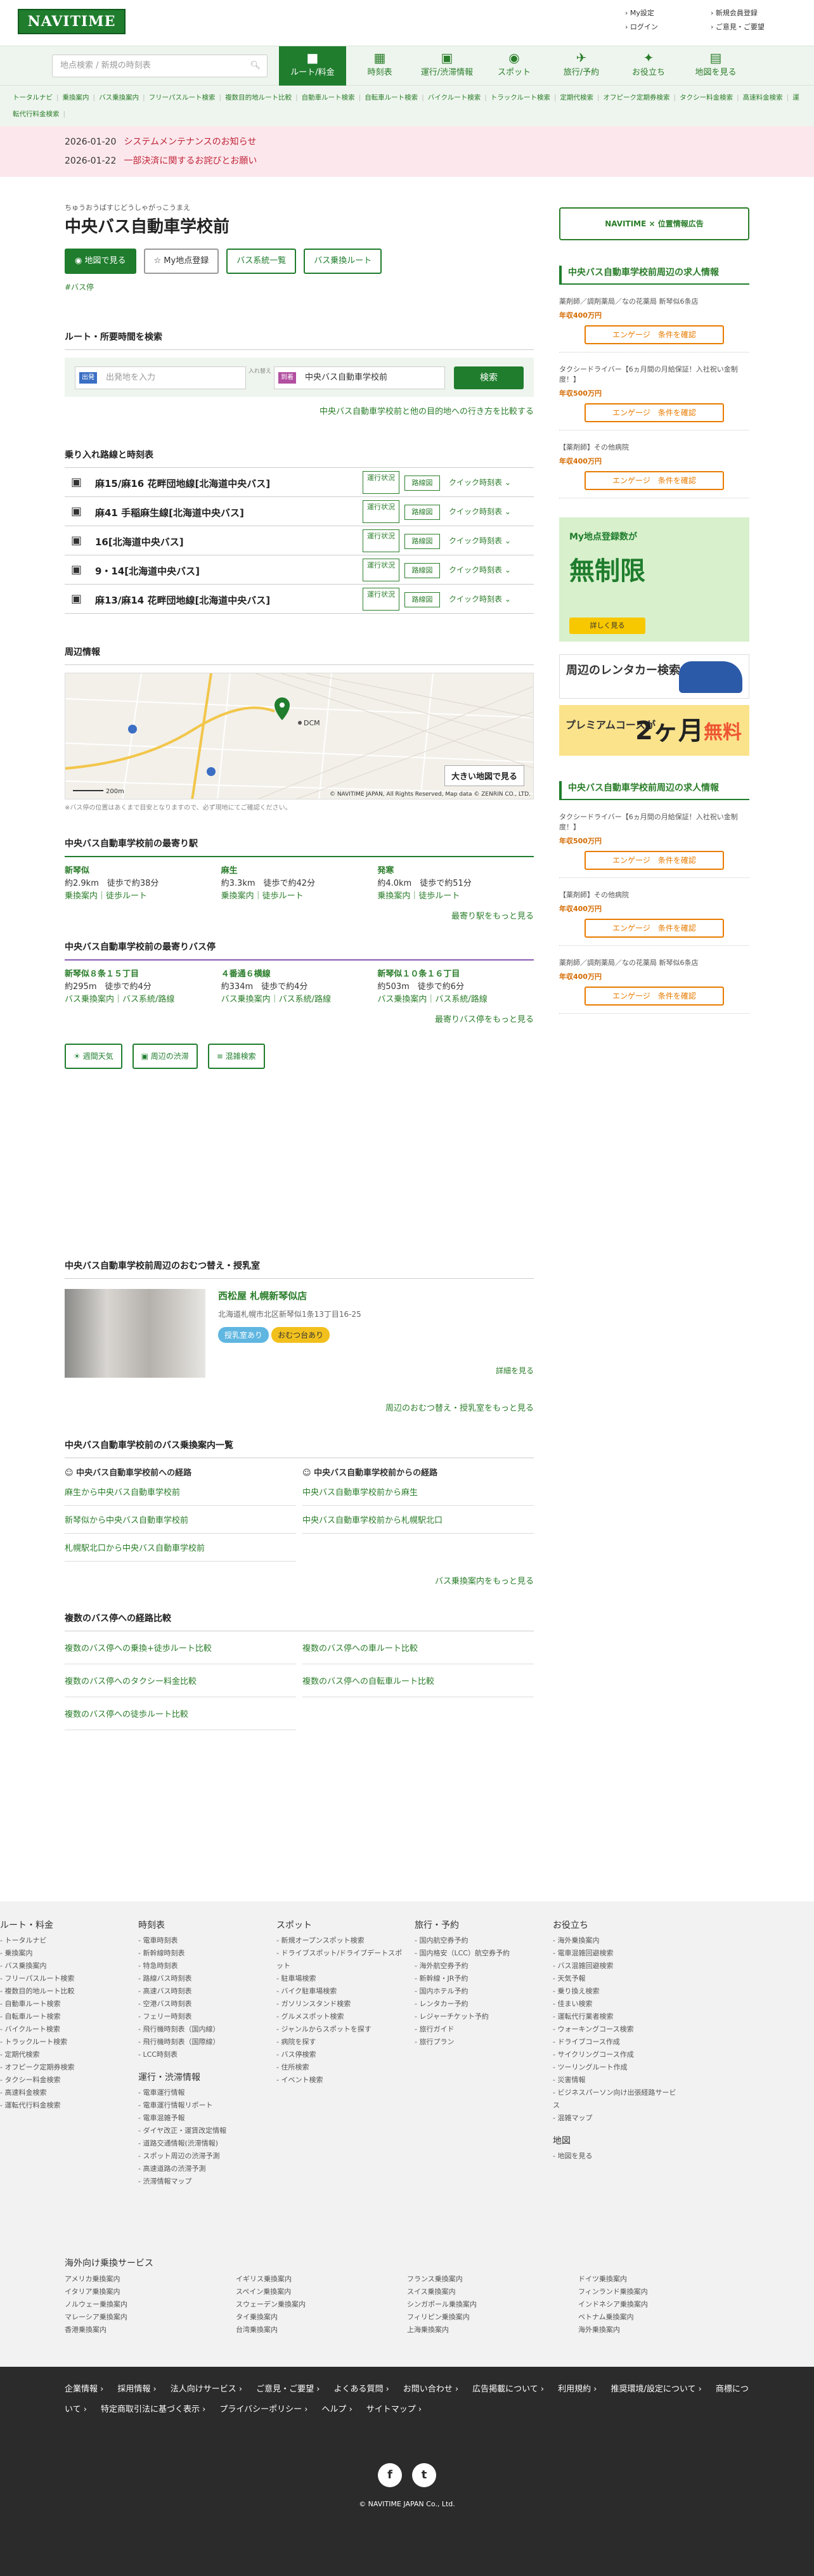 This screenshot has width=814, height=2576. I want to click on abroad-link: タイ乗換案内, so click(322, 2317).